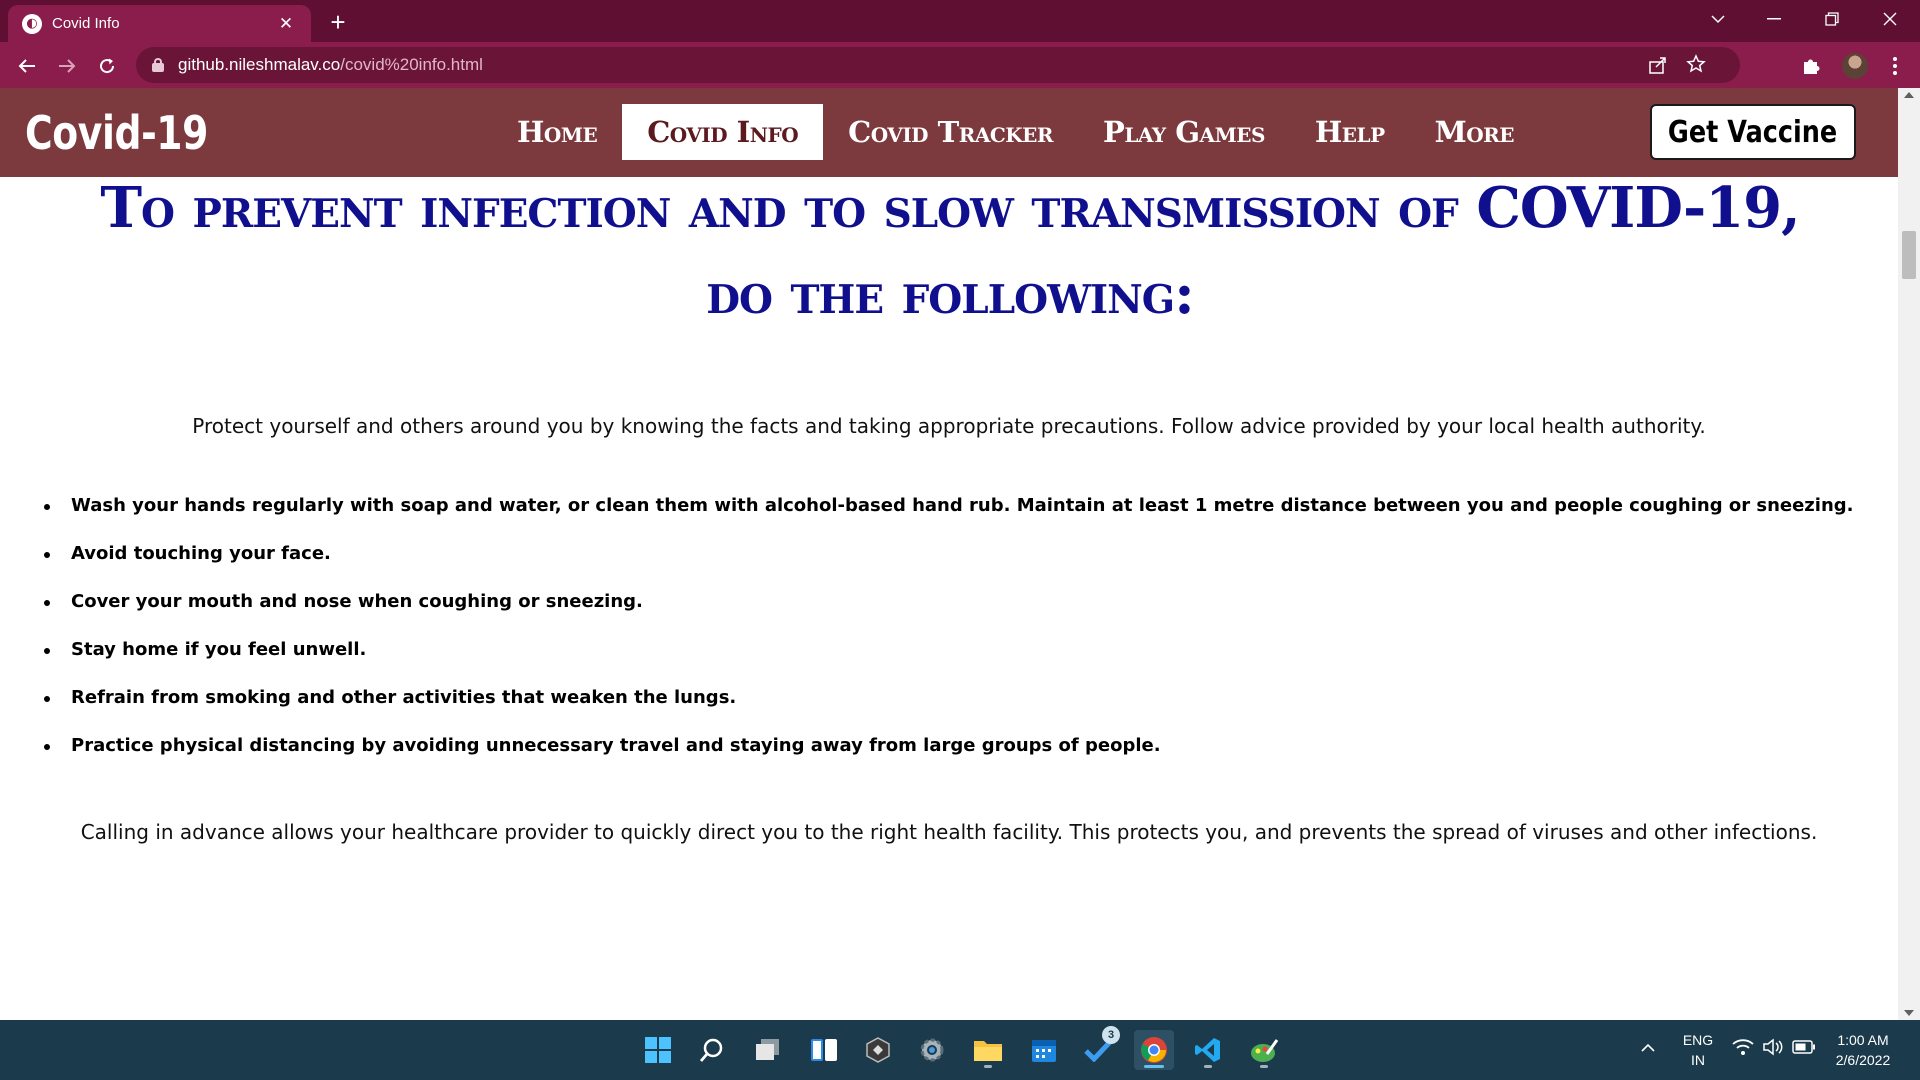  What do you see at coordinates (878, 1050) in the screenshot?
I see `app-hexagon-icon` at bounding box center [878, 1050].